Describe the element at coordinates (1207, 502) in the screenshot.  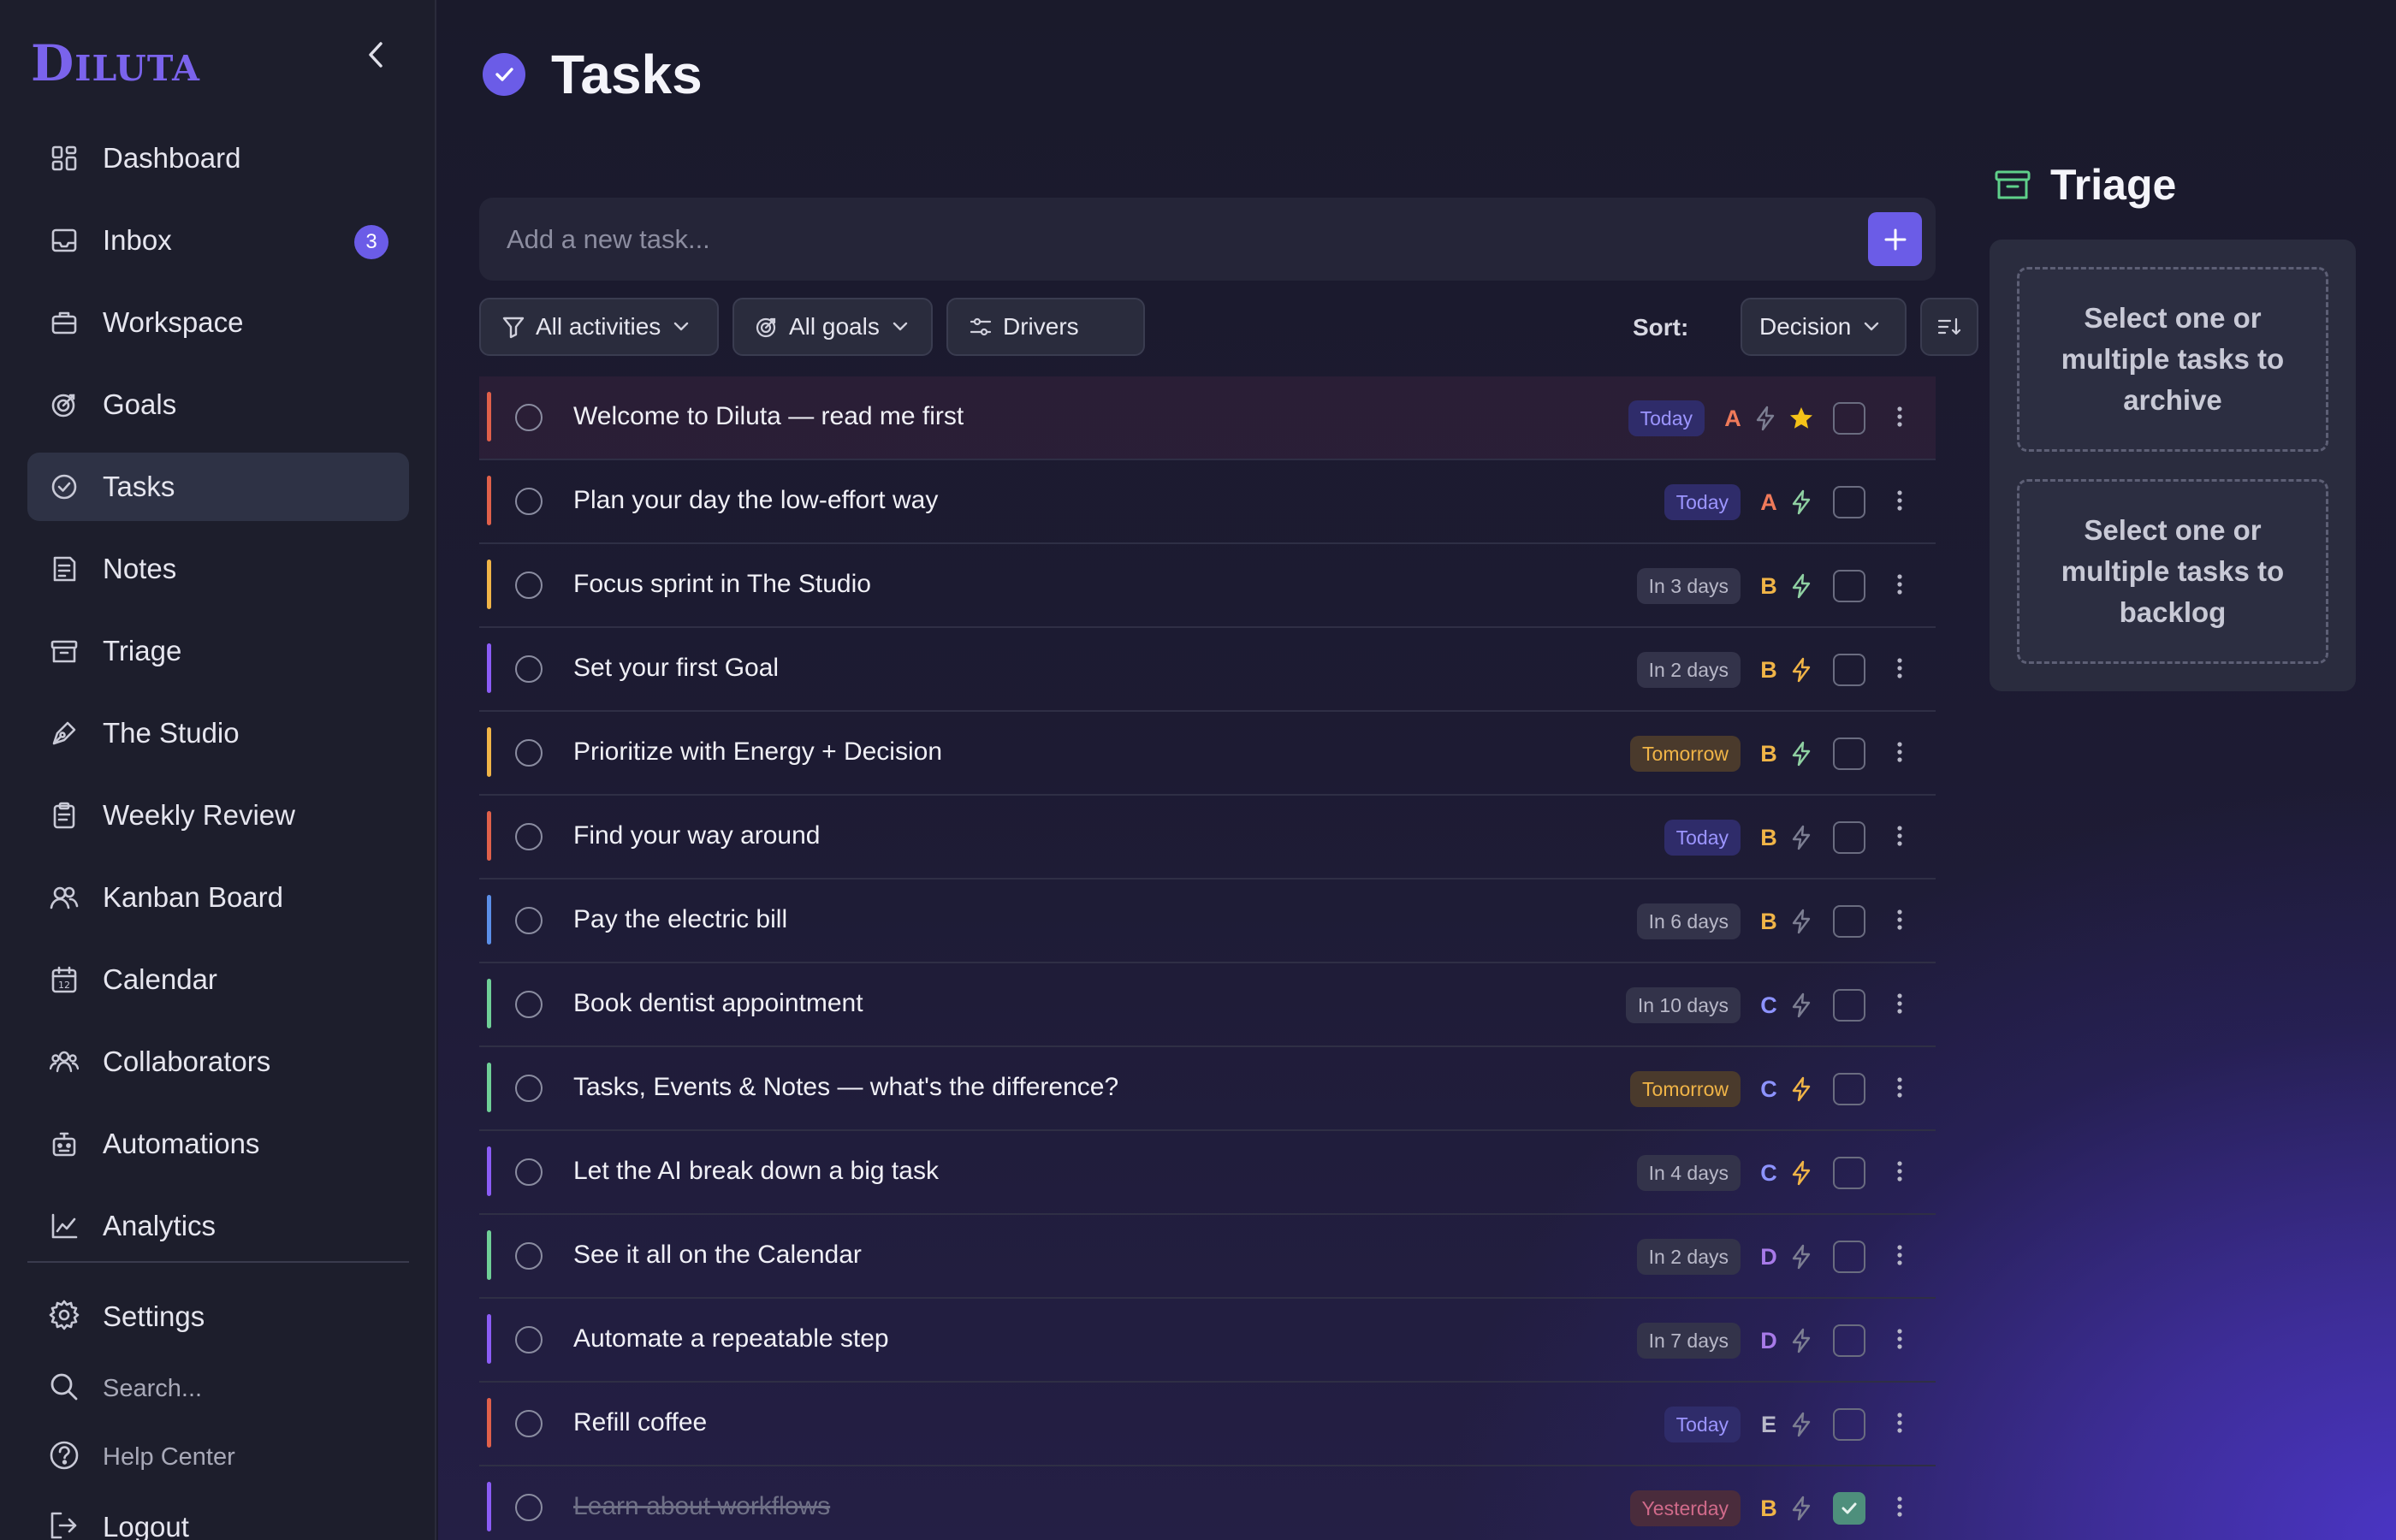
I see `task-row: Plan your day the low-effort way Today A` at that location.